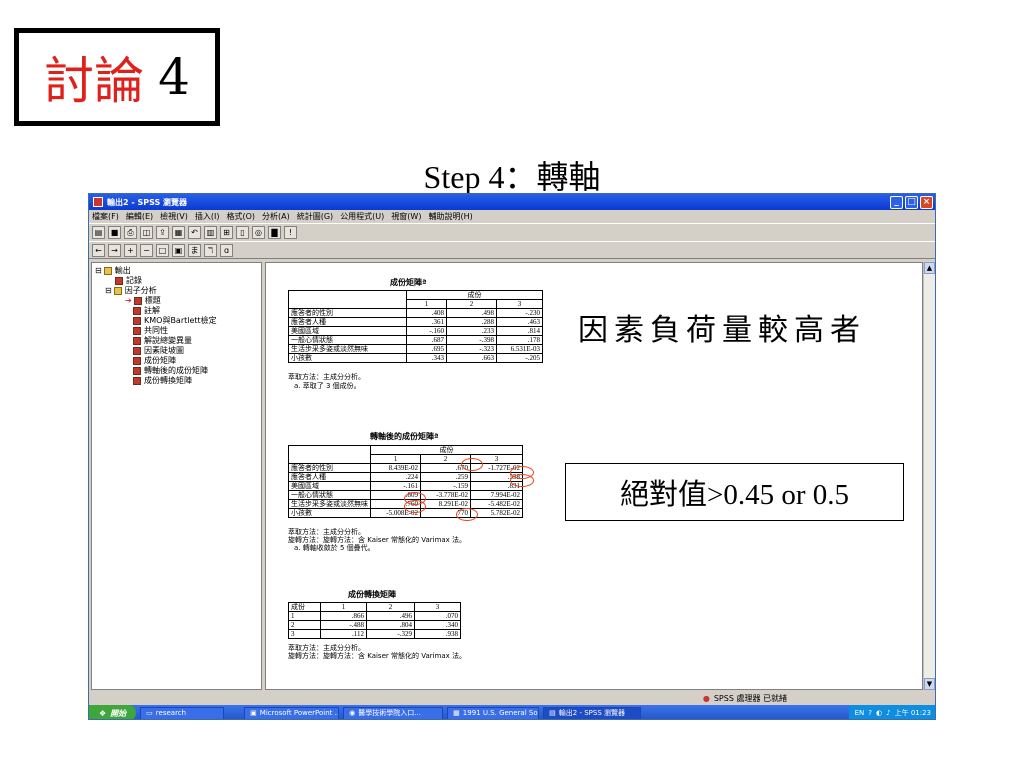 Image resolution: width=1024 pixels, height=768 pixels. What do you see at coordinates (352, 713) in the screenshot?
I see `browser-icon: ◉` at bounding box center [352, 713].